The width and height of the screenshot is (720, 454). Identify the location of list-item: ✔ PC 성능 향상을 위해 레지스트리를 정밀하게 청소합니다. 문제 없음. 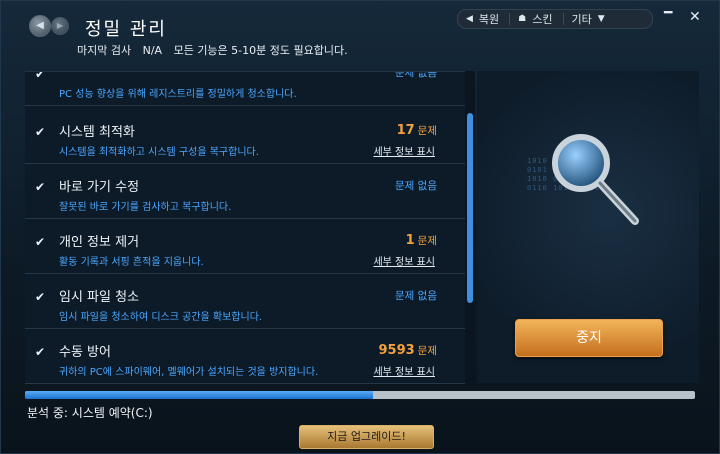
(245, 88).